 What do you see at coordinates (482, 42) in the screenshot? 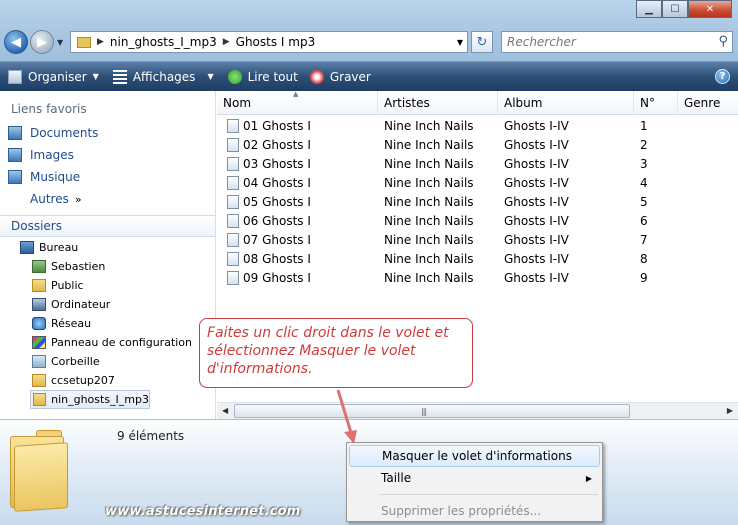
I see `refresh-button: ↻` at bounding box center [482, 42].